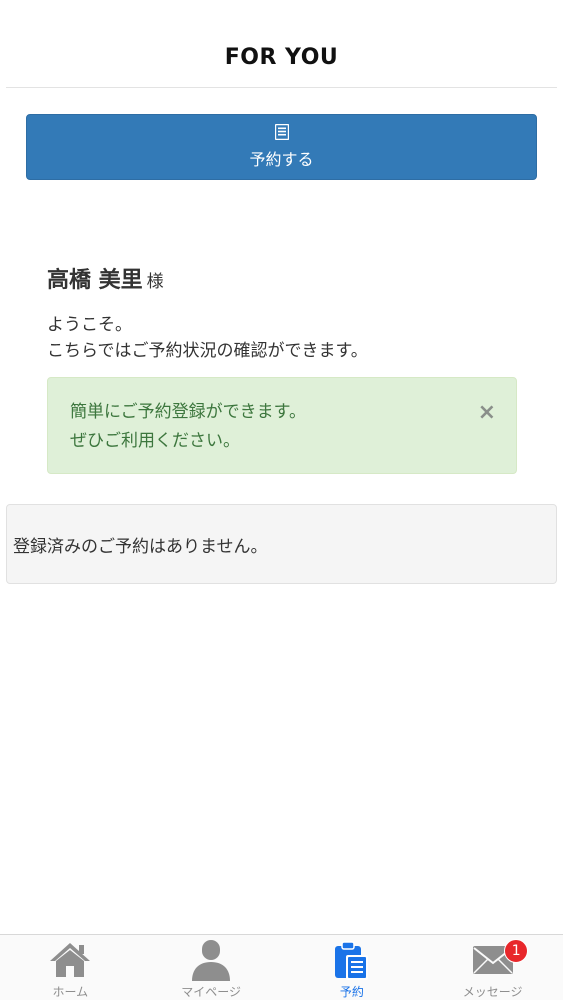  I want to click on app-header: FOR YOU, so click(281, 44).